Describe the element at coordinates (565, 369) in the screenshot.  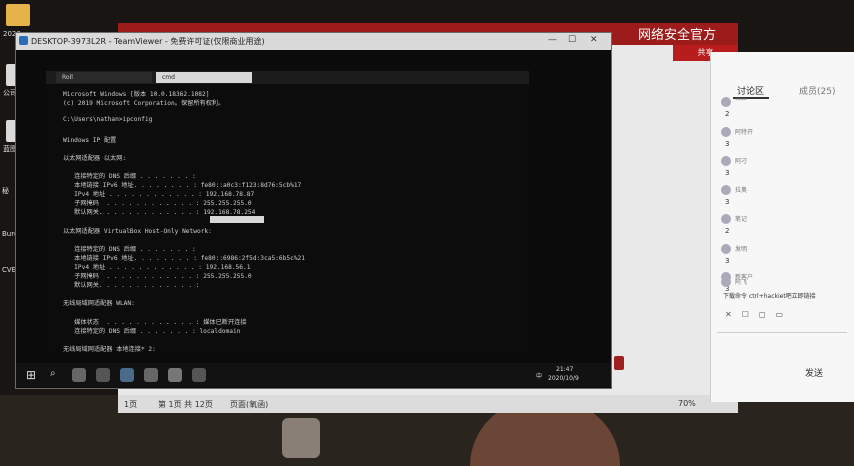
I see `clock-time: 21:47` at that location.